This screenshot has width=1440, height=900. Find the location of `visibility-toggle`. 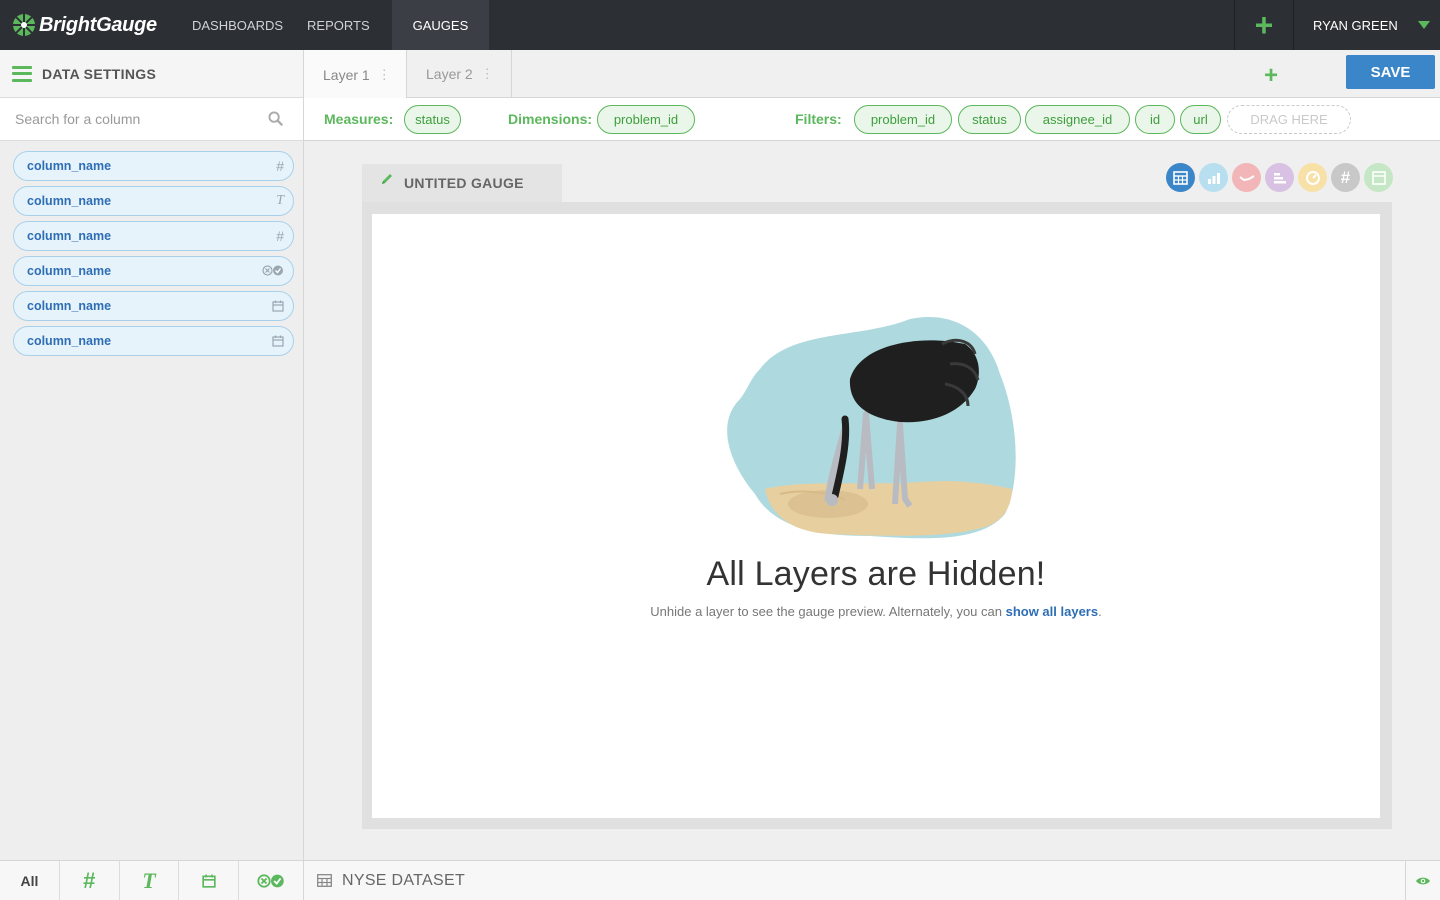

visibility-toggle is located at coordinates (1422, 880).